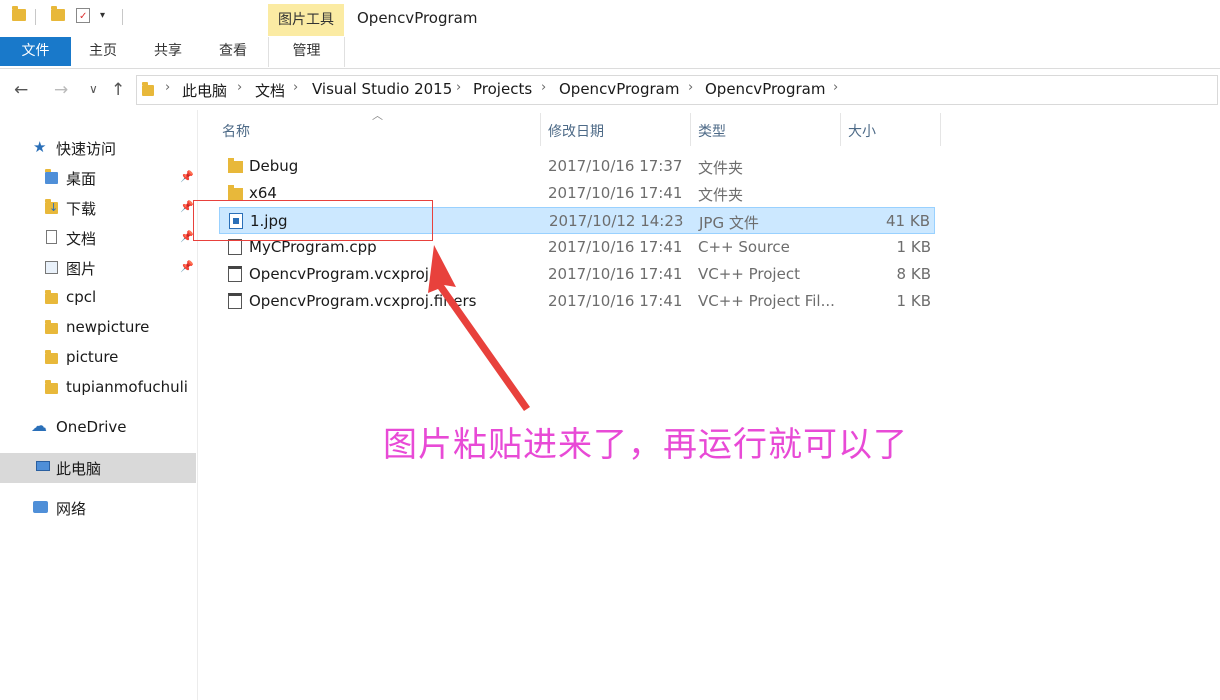 Image resolution: width=1220 pixels, height=700 pixels. What do you see at coordinates (913, 274) in the screenshot?
I see `file-size: 8 KB` at bounding box center [913, 274].